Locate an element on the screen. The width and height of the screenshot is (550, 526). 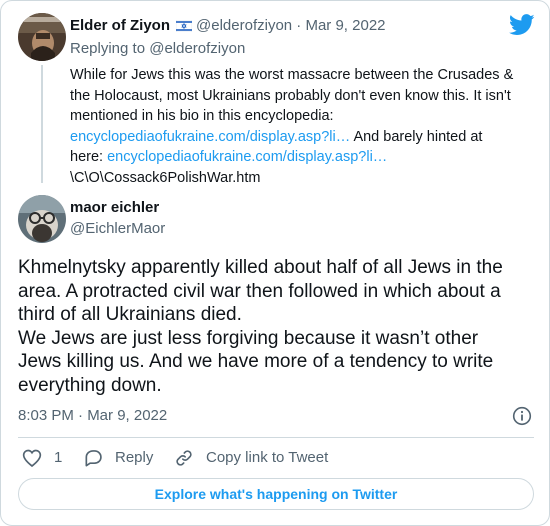
israel-flag-icon is located at coordinates (184, 26).